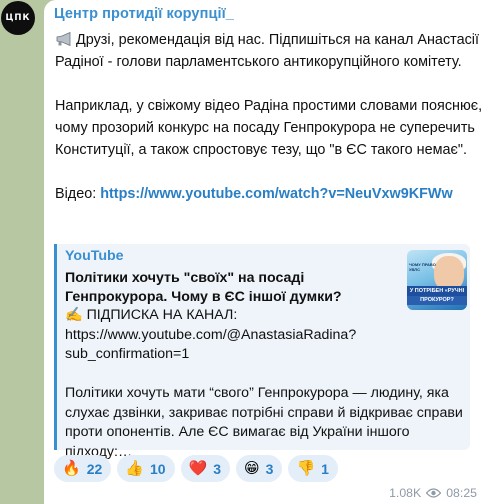 The width and height of the screenshot is (488, 504). I want to click on reaction-thumbs-down: 👎 1, so click(313, 468).